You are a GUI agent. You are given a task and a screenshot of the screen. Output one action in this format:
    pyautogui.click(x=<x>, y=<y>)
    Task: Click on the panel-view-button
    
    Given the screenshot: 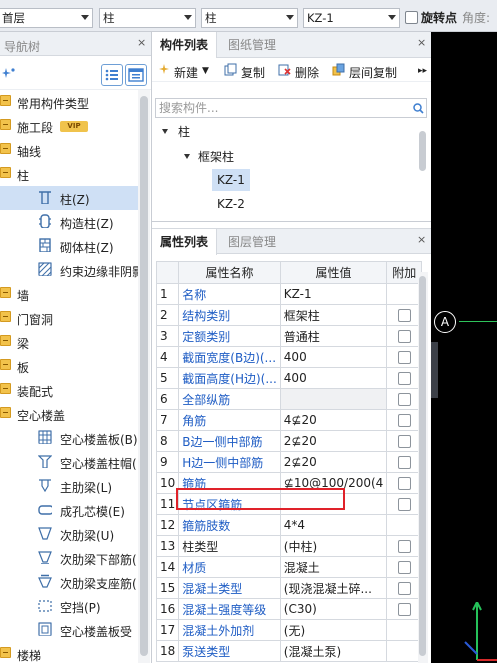 What is the action you would take?
    pyautogui.click(x=136, y=75)
    